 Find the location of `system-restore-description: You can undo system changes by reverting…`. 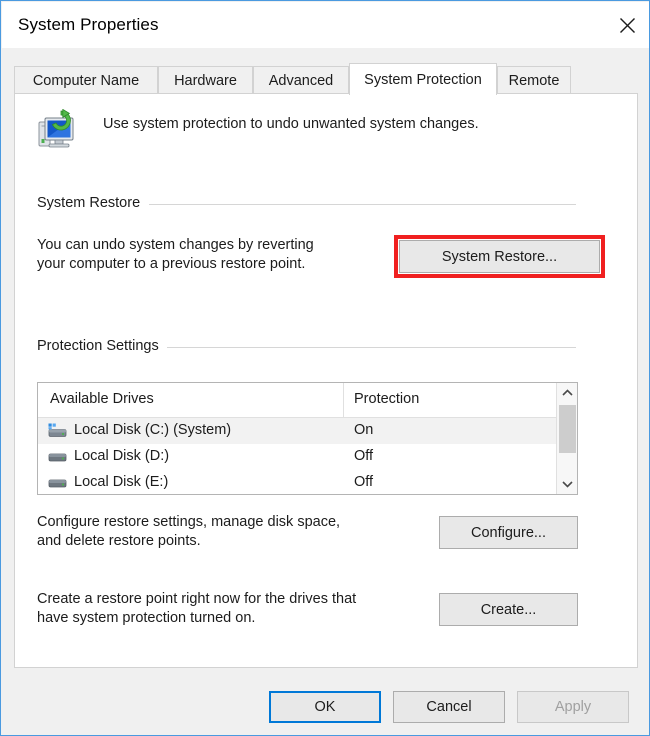

system-restore-description: You can undo system changes by reverting… is located at coordinates (175, 254).